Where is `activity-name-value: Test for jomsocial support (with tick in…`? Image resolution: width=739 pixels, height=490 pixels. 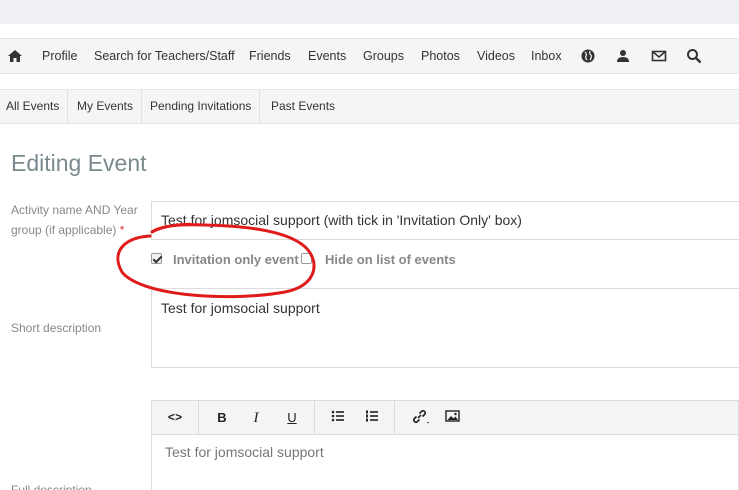
activity-name-value: Test for jomsocial support (with tick in… is located at coordinates (341, 220).